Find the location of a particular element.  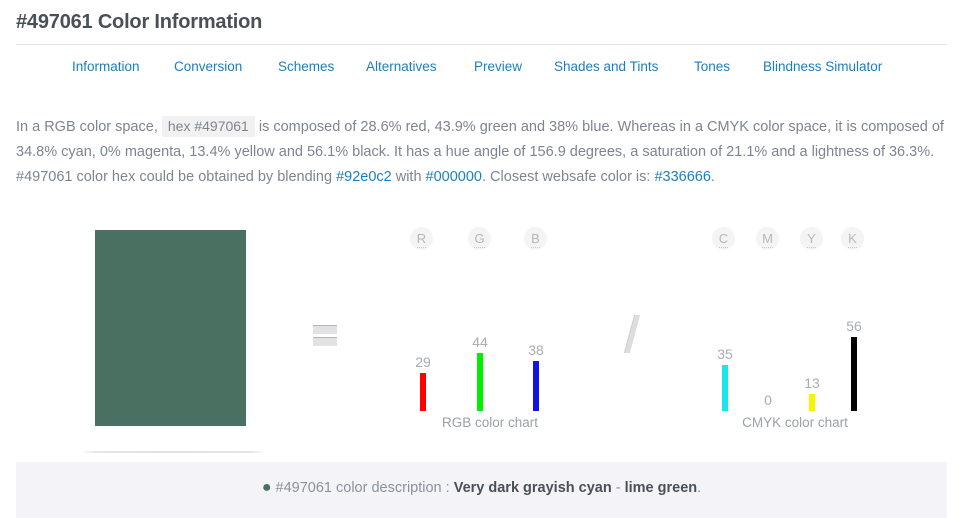

nav-item-alternatives: Alternatives is located at coordinates (401, 66).